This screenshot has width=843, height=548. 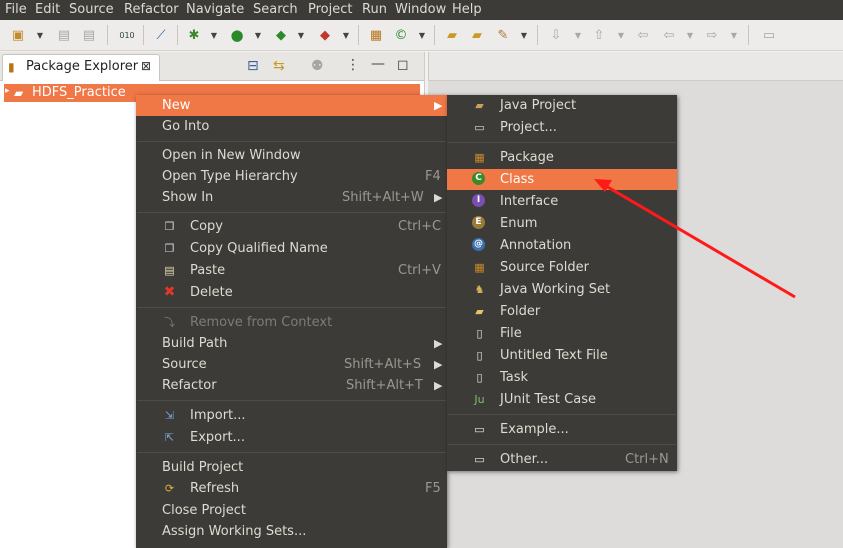 I want to click on new-java-class-icon: ©, so click(x=401, y=35).